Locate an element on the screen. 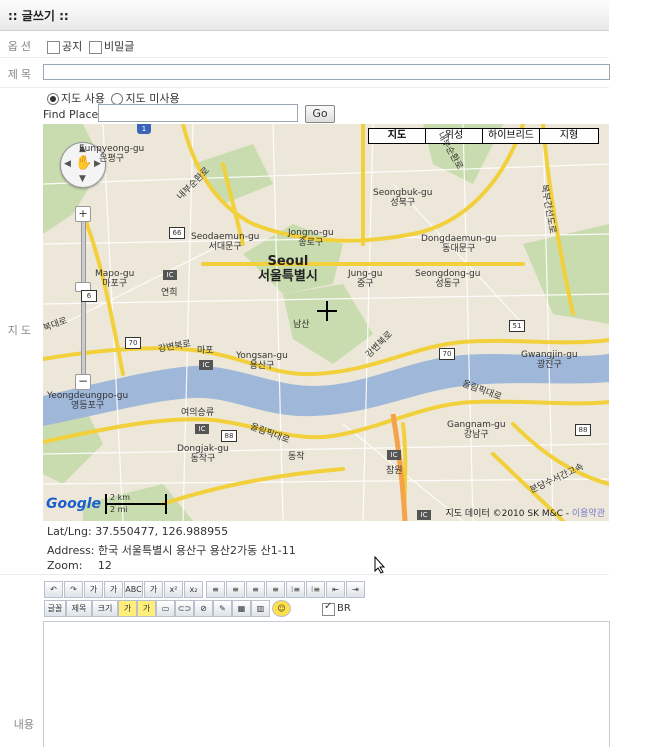  route-shield: 1 is located at coordinates (144, 129).